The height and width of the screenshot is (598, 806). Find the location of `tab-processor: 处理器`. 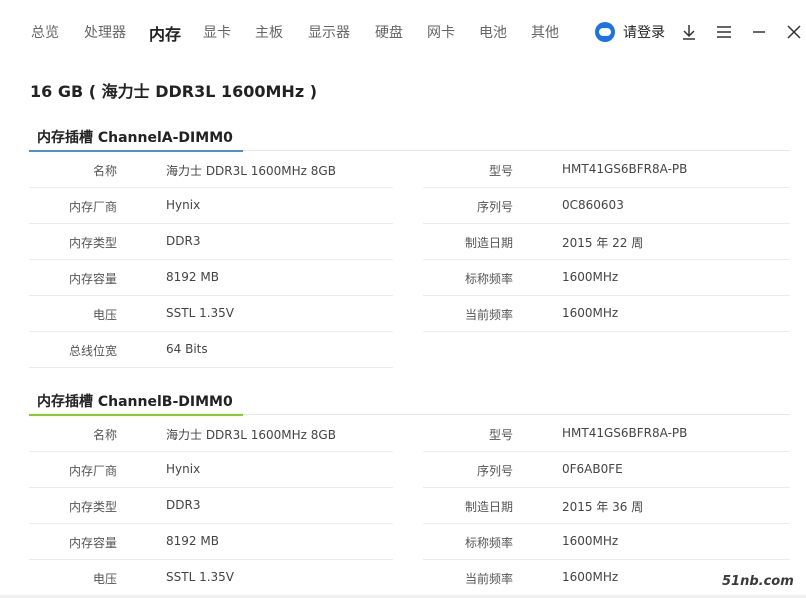

tab-processor: 处理器 is located at coordinates (105, 32).